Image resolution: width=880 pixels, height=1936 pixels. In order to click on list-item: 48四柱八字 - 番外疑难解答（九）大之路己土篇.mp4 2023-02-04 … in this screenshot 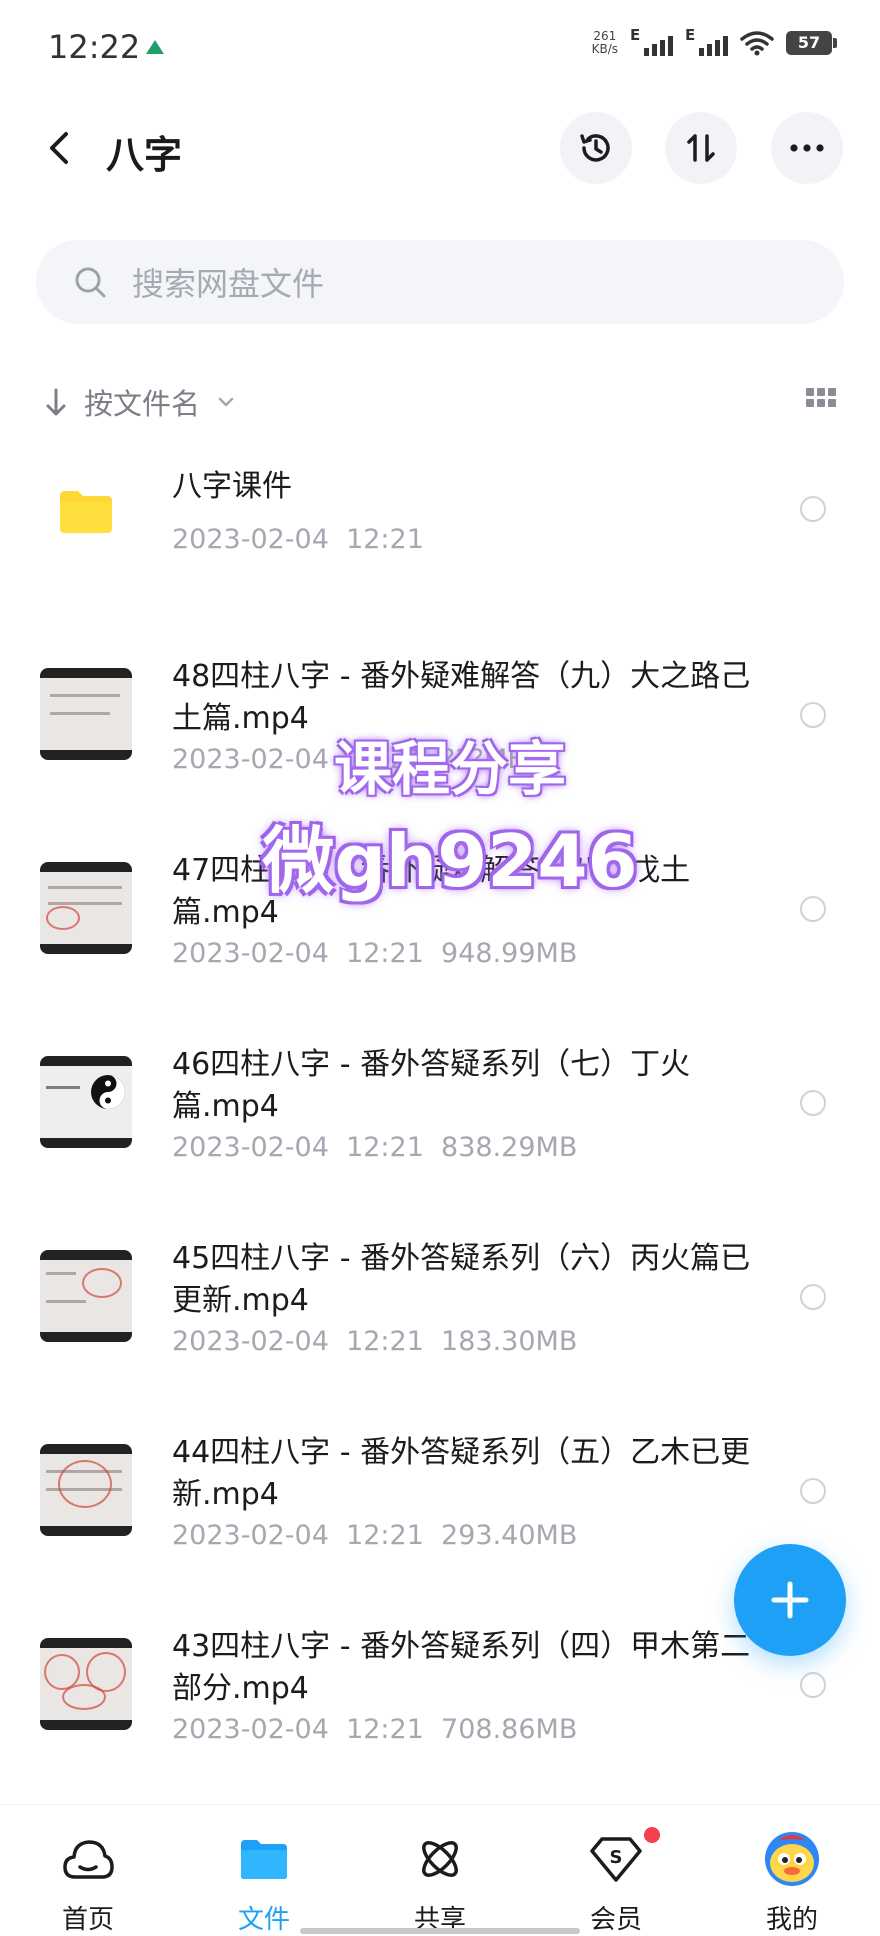, I will do `click(440, 713)`.